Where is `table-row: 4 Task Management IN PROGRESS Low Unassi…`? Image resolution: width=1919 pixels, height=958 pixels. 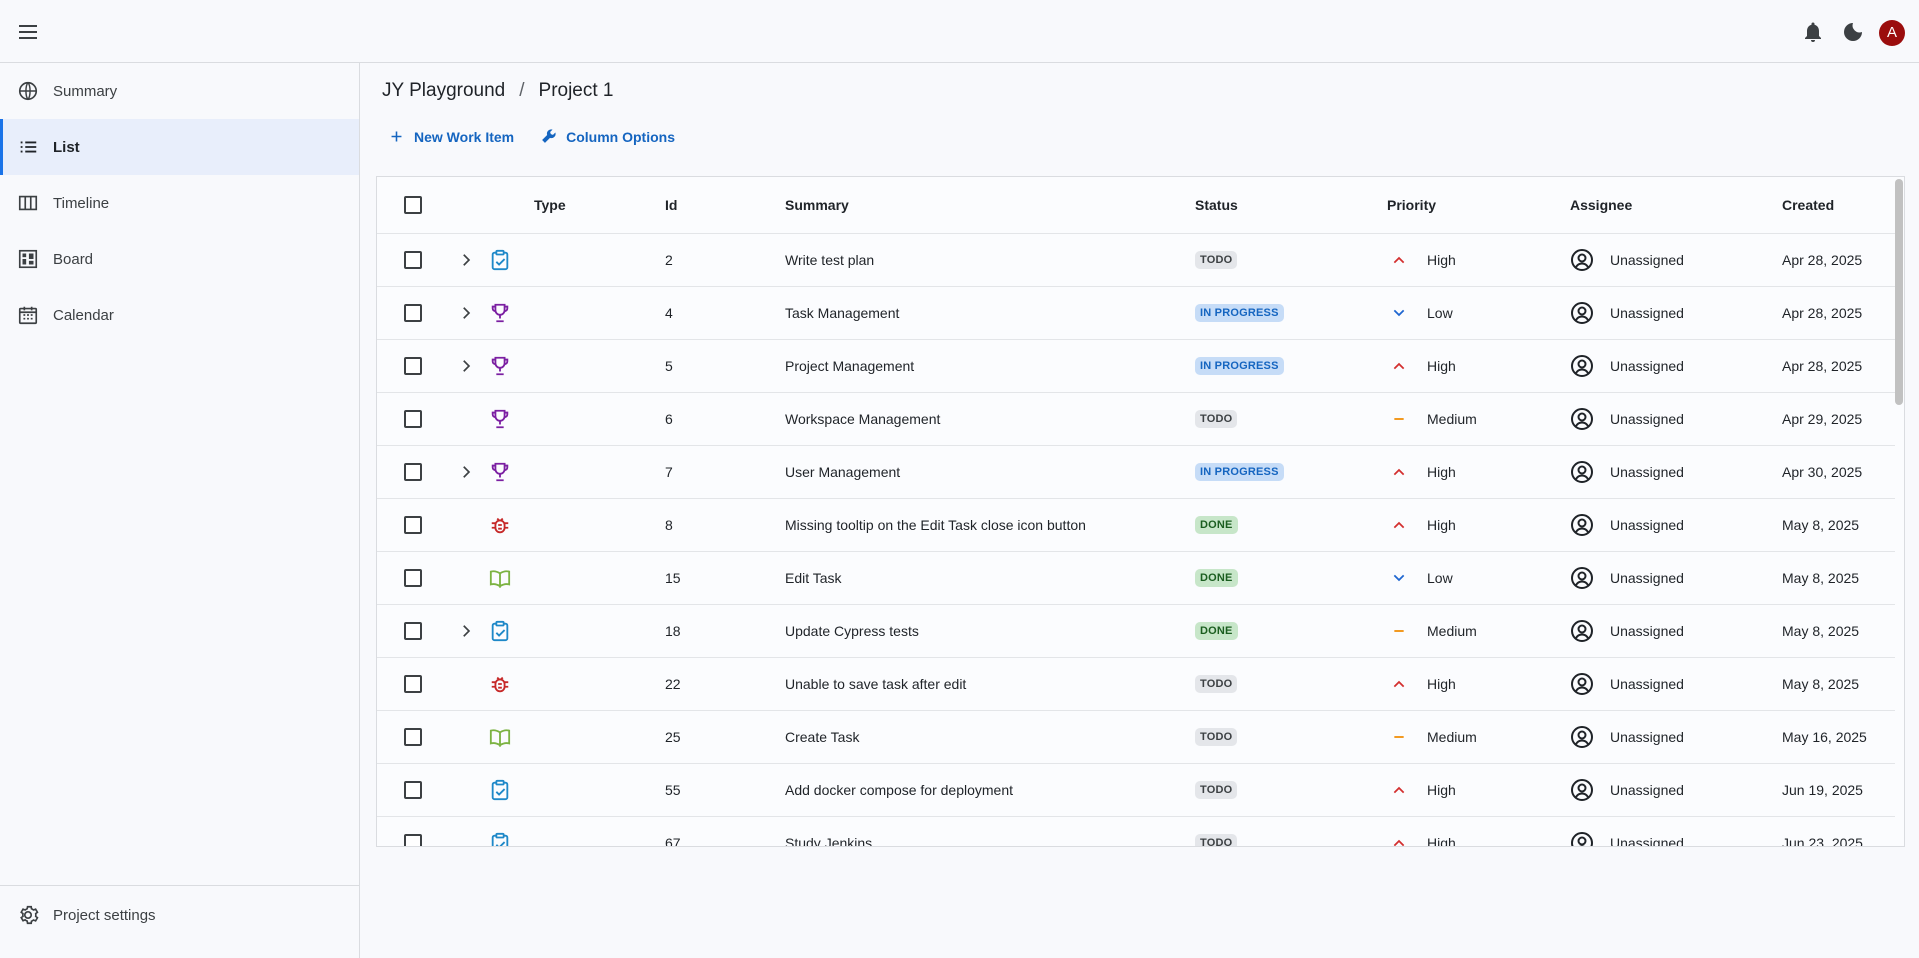 table-row: 4 Task Management IN PROGRESS Low Unassi… is located at coordinates (1136, 313).